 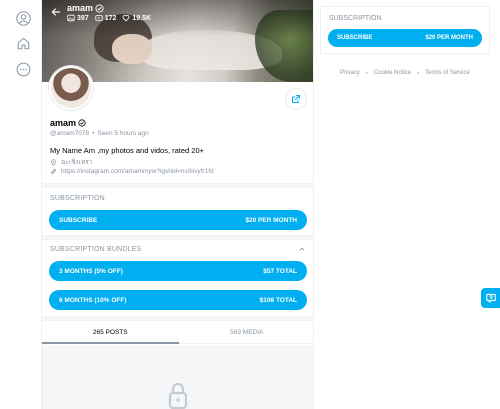 I want to click on tab-media: 569 MEDIA, so click(x=246, y=332).